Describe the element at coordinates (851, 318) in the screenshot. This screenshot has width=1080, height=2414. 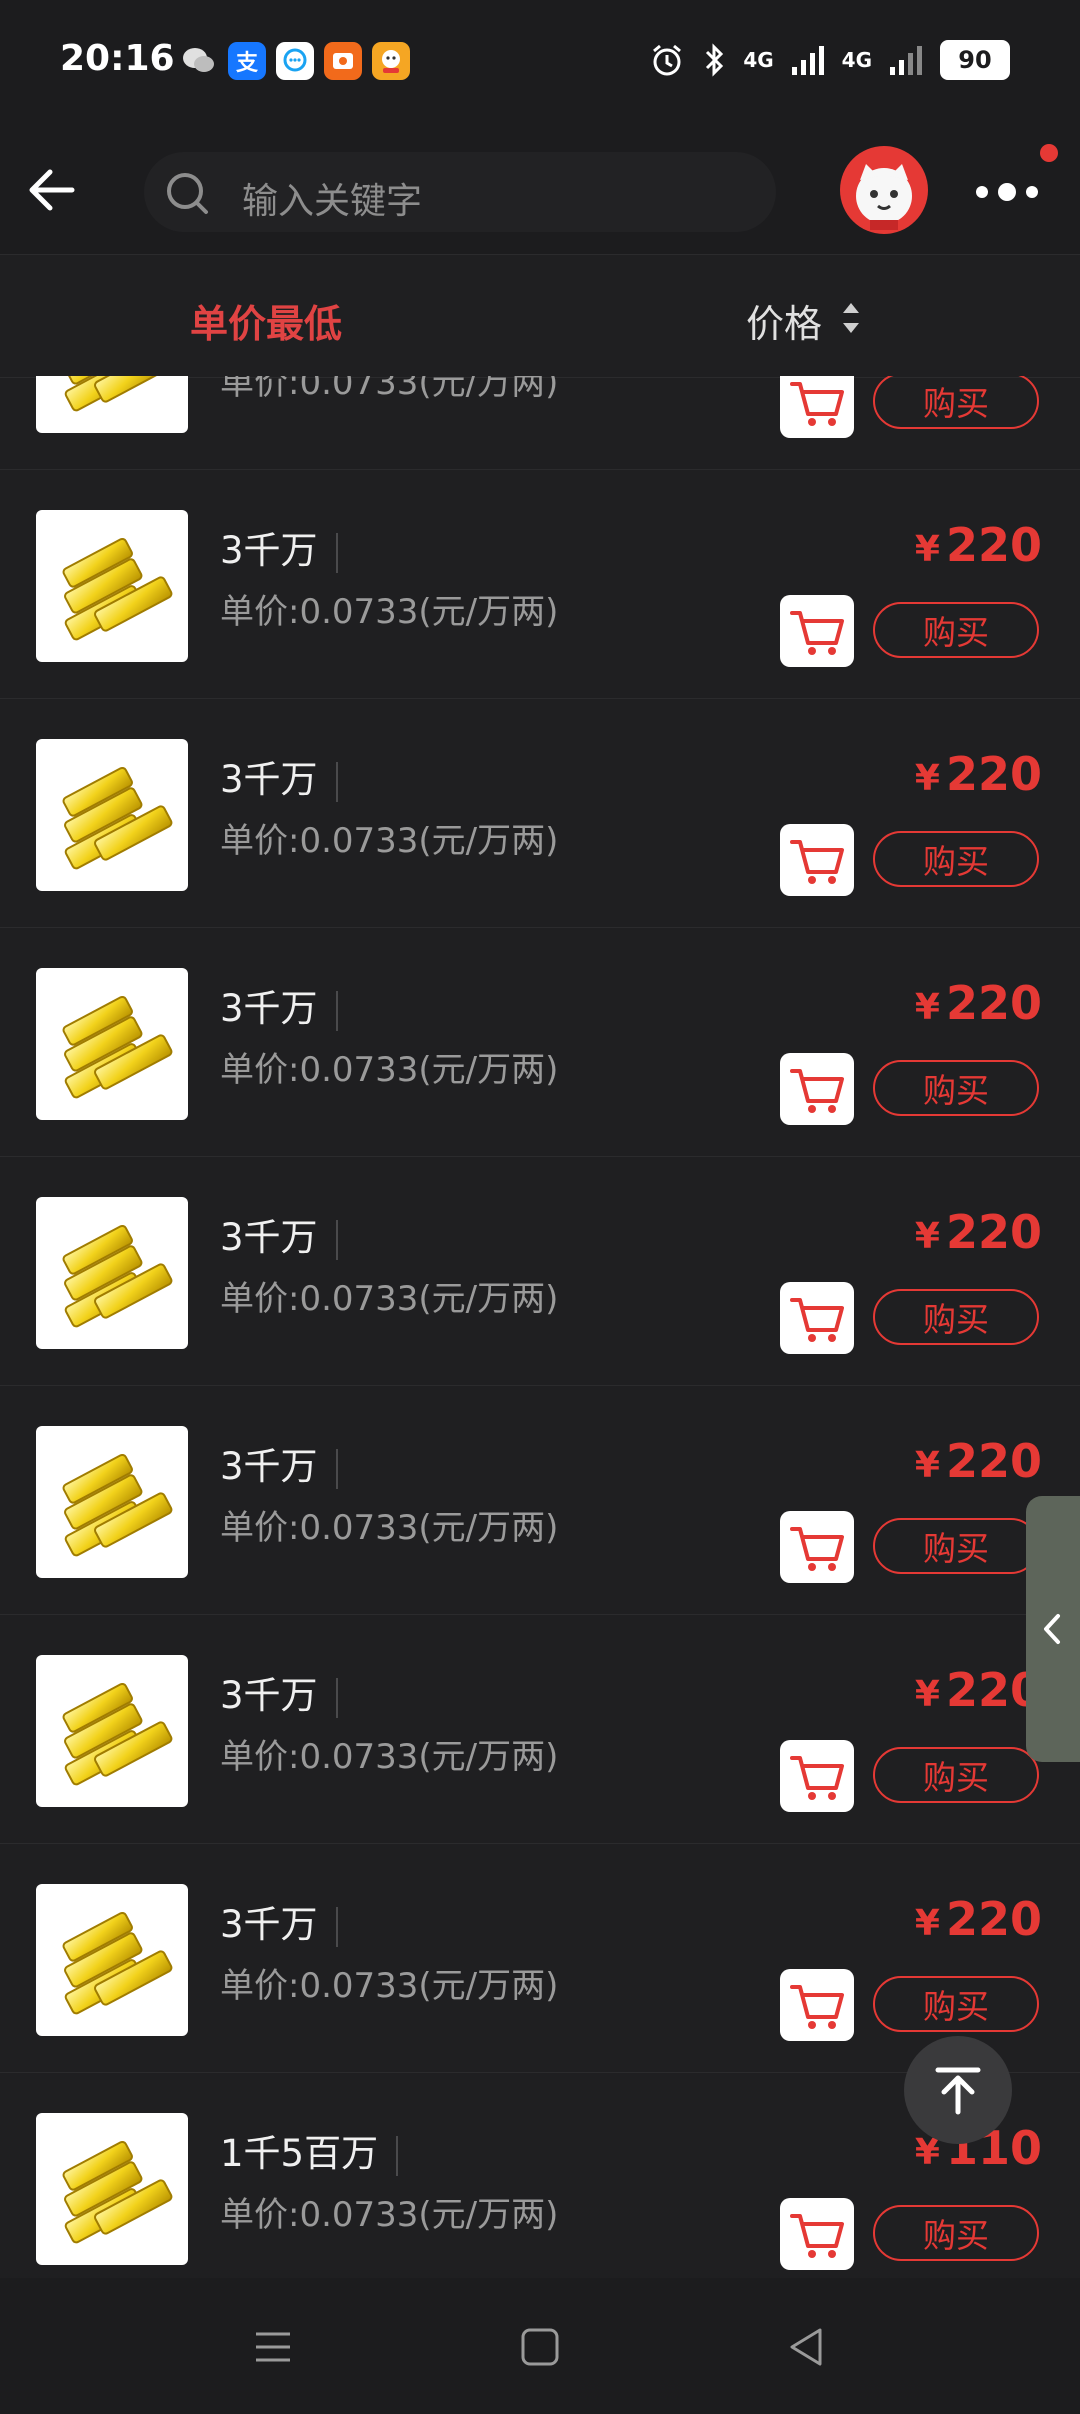
I see `sort-arrows-icon` at that location.